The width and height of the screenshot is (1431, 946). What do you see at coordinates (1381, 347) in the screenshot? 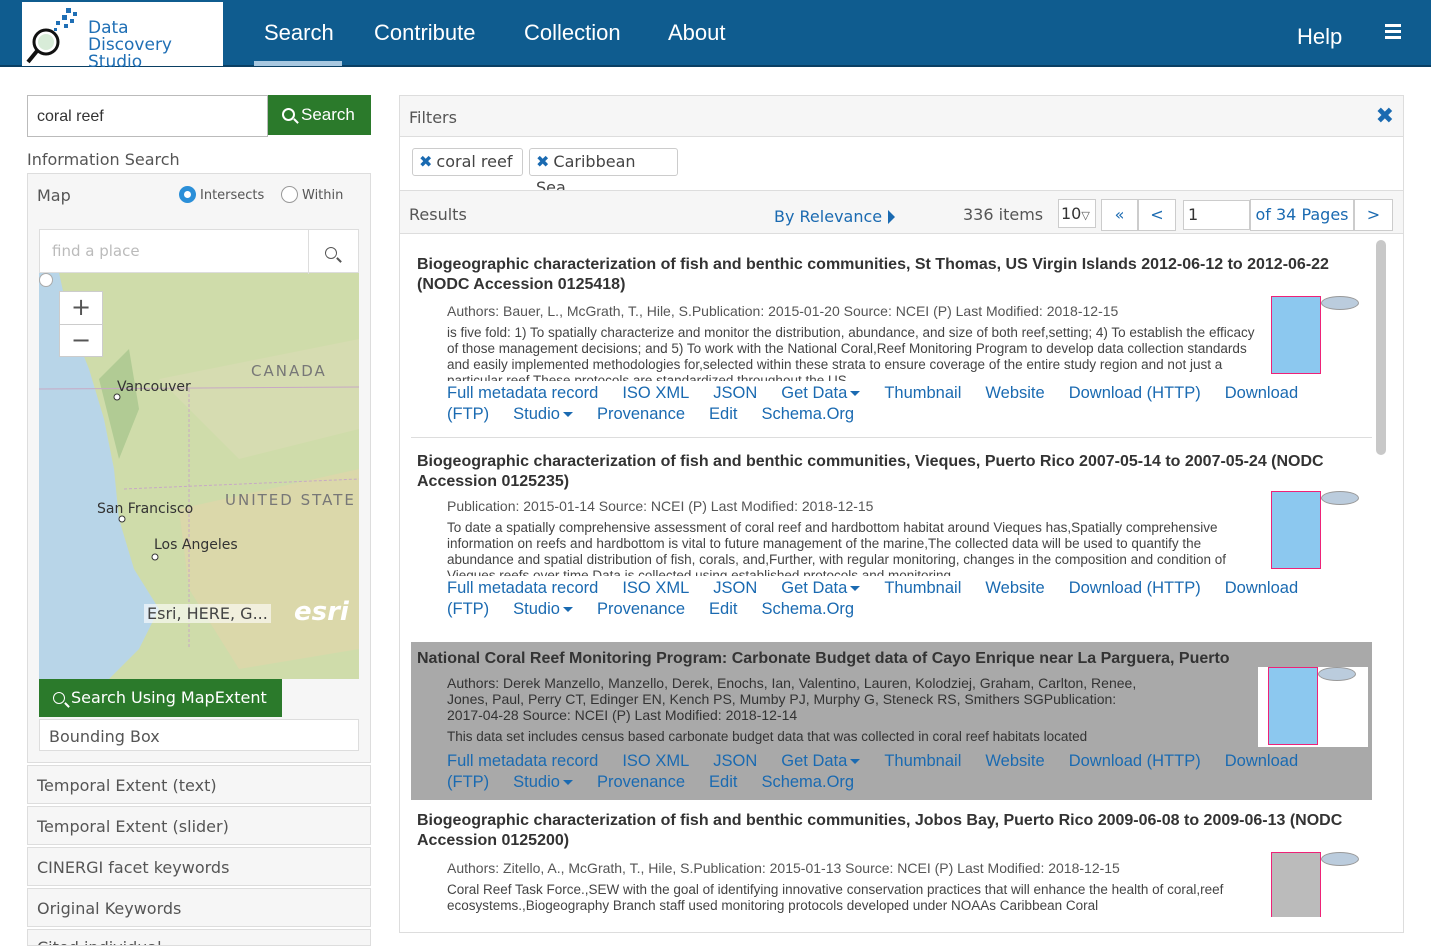
I see `results-scrollbar` at bounding box center [1381, 347].